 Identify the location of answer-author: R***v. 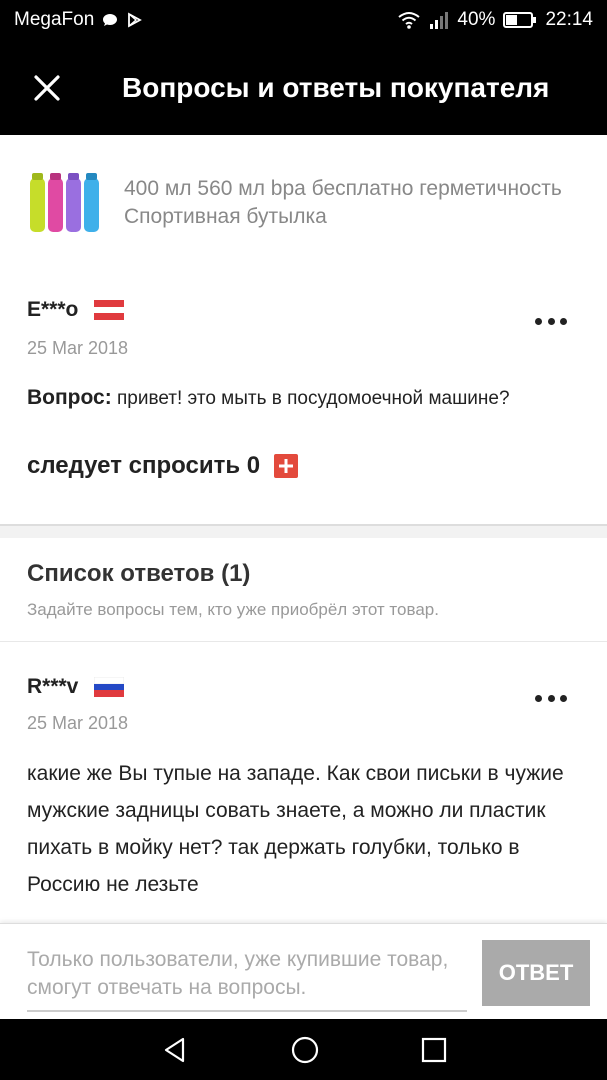
(76, 687).